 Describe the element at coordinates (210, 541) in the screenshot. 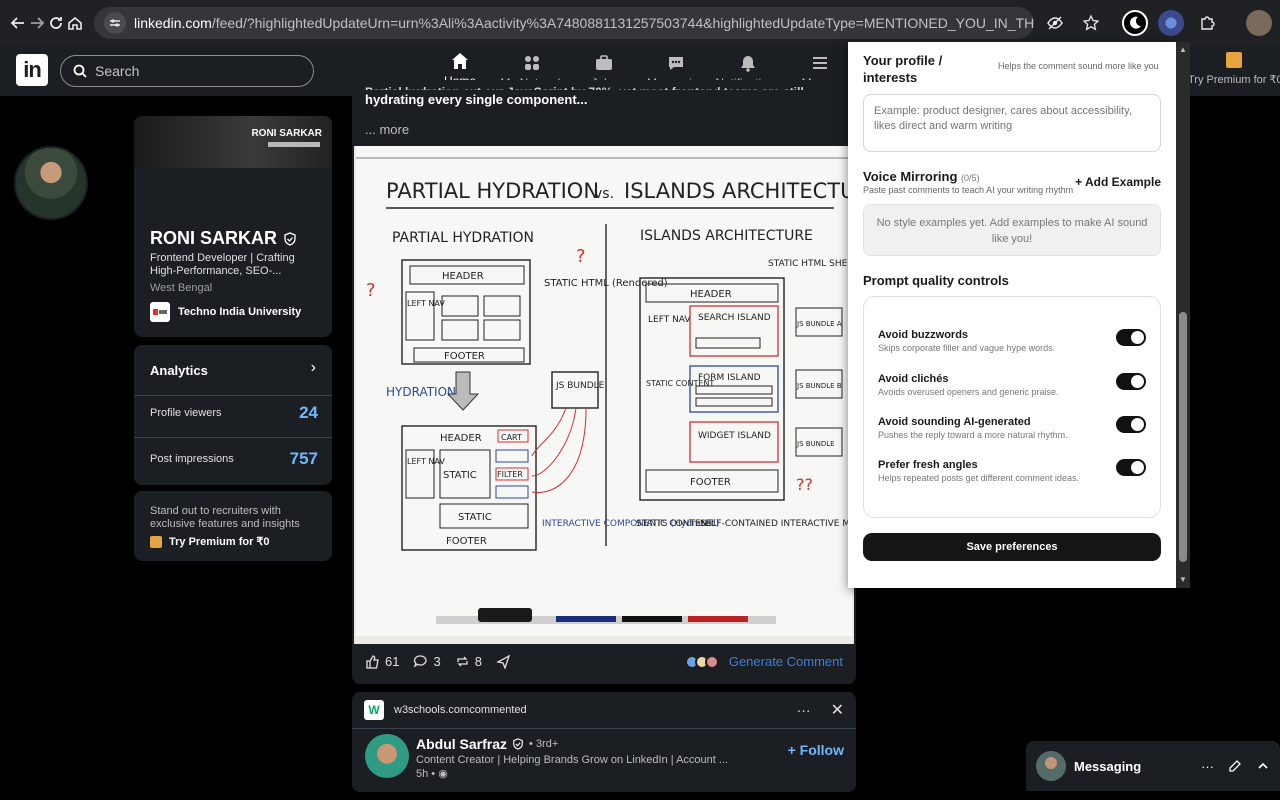

I see `premium-promo-link: Try Premium for ₹0` at that location.